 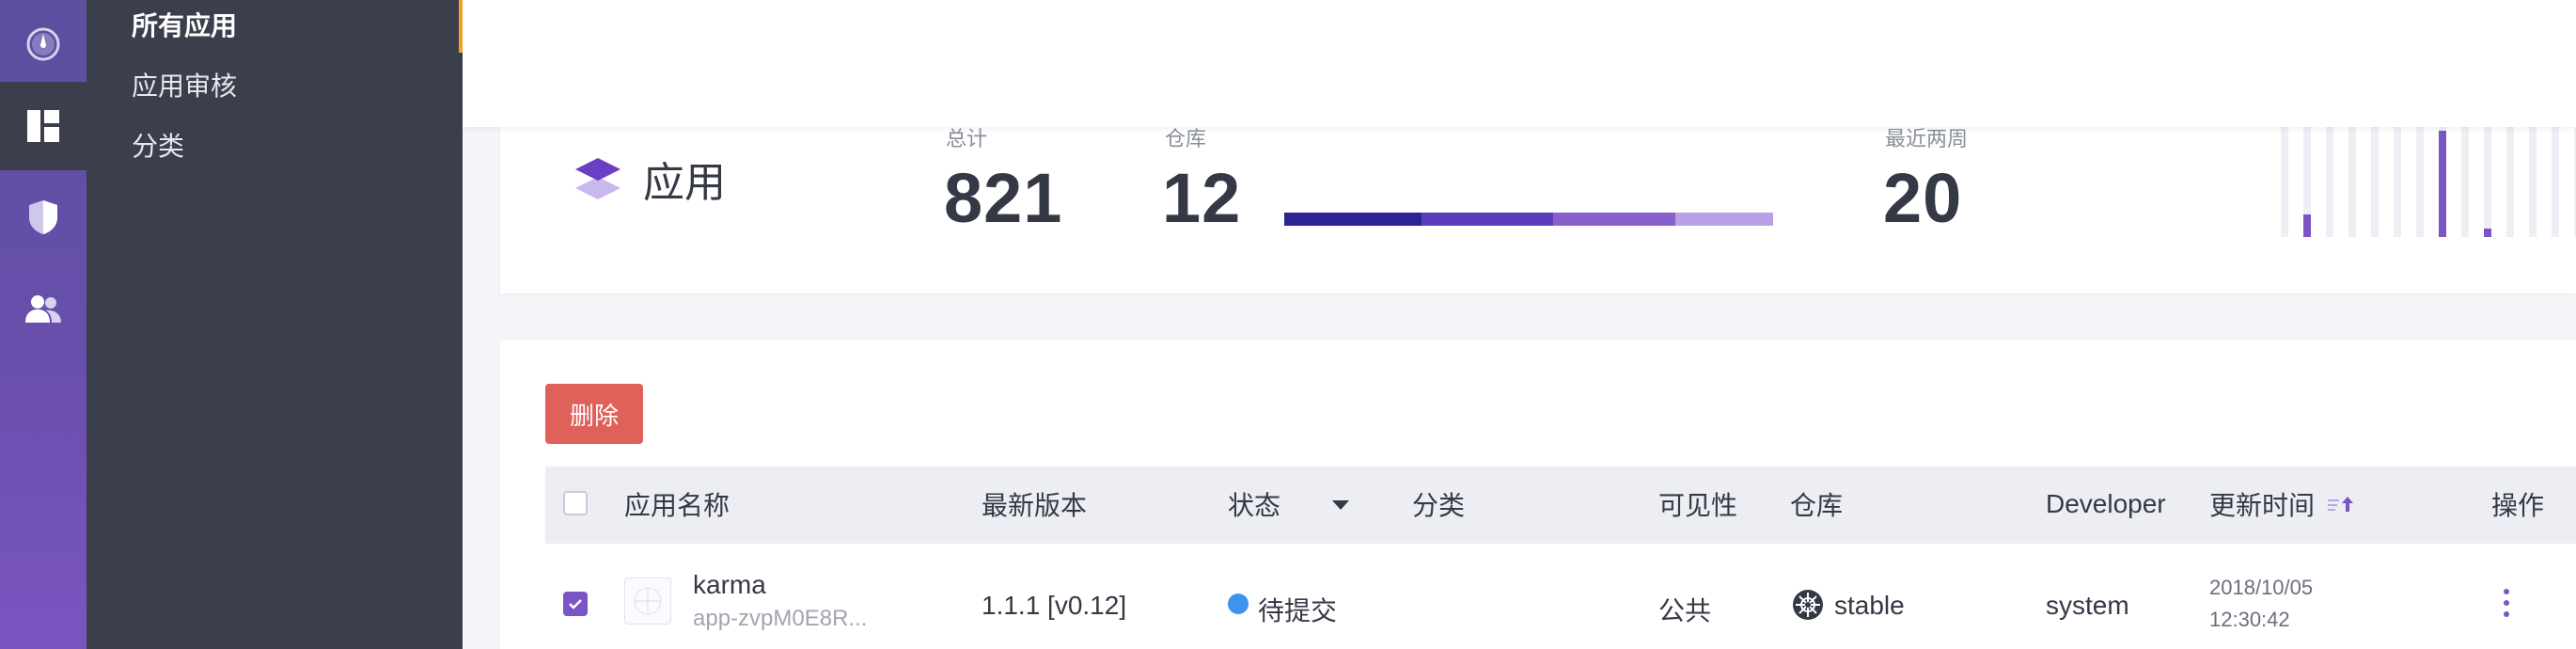 What do you see at coordinates (185, 84) in the screenshot?
I see `sidebar-item-app-review: 应用审核` at bounding box center [185, 84].